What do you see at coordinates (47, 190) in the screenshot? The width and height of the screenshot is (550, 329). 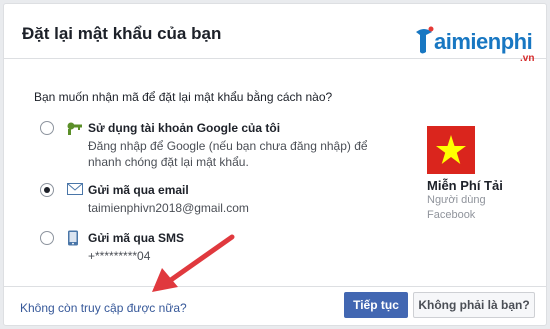 I see `radio-email` at bounding box center [47, 190].